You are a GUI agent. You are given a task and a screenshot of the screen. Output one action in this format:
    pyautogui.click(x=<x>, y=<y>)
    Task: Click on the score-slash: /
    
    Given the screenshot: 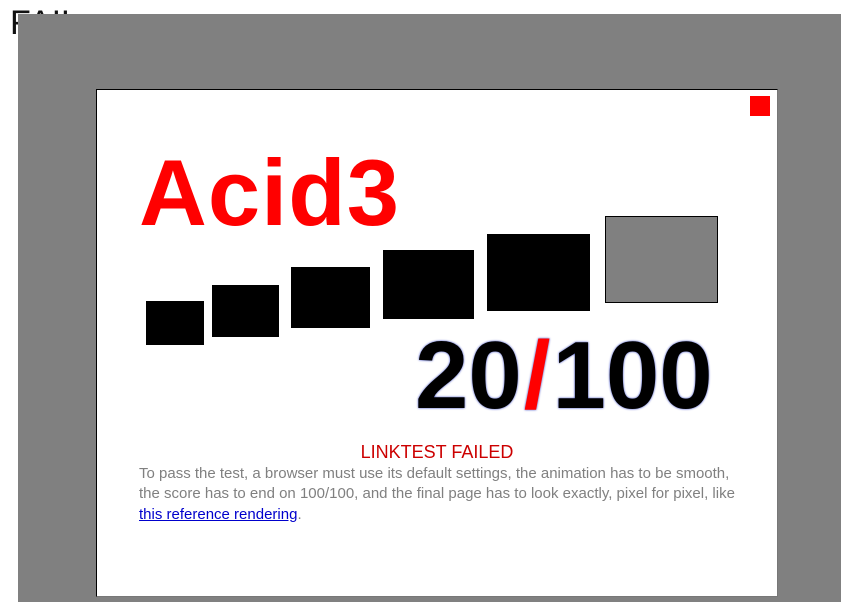 What is the action you would take?
    pyautogui.click(x=537, y=375)
    